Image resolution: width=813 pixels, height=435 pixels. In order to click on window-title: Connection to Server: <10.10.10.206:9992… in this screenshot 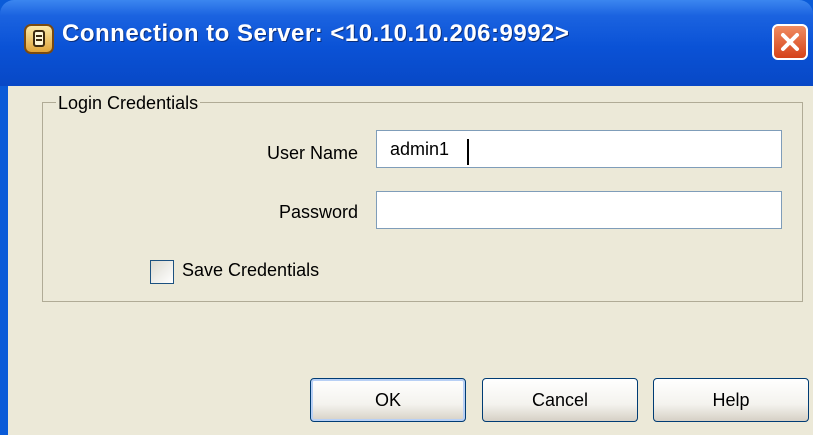, I will do `click(316, 33)`.